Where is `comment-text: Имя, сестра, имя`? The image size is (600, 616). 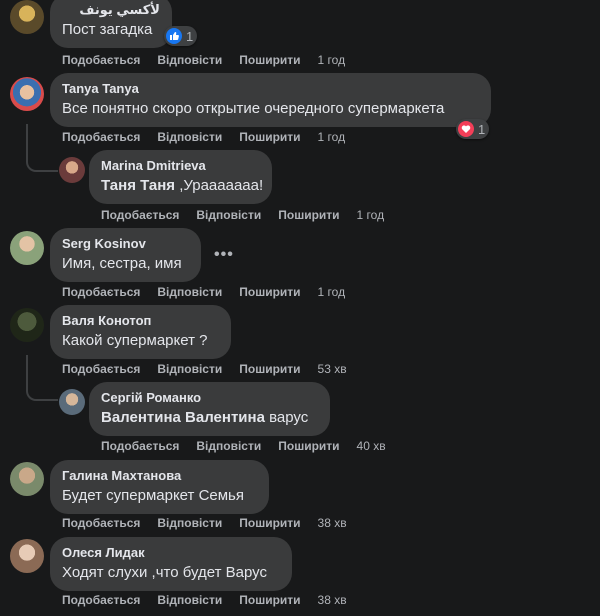 comment-text: Имя, сестра, имя is located at coordinates (122, 263).